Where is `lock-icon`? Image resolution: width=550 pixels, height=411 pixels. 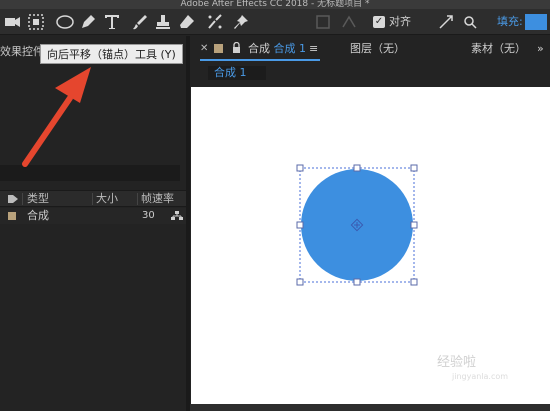
lock-icon is located at coordinates (236, 48).